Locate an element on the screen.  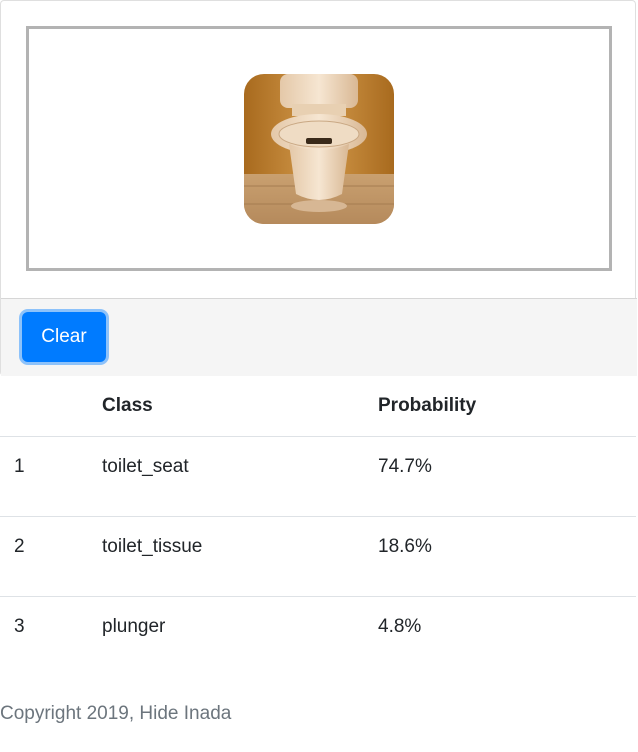
table-row: 3 plunger 4.8% is located at coordinates (318, 637).